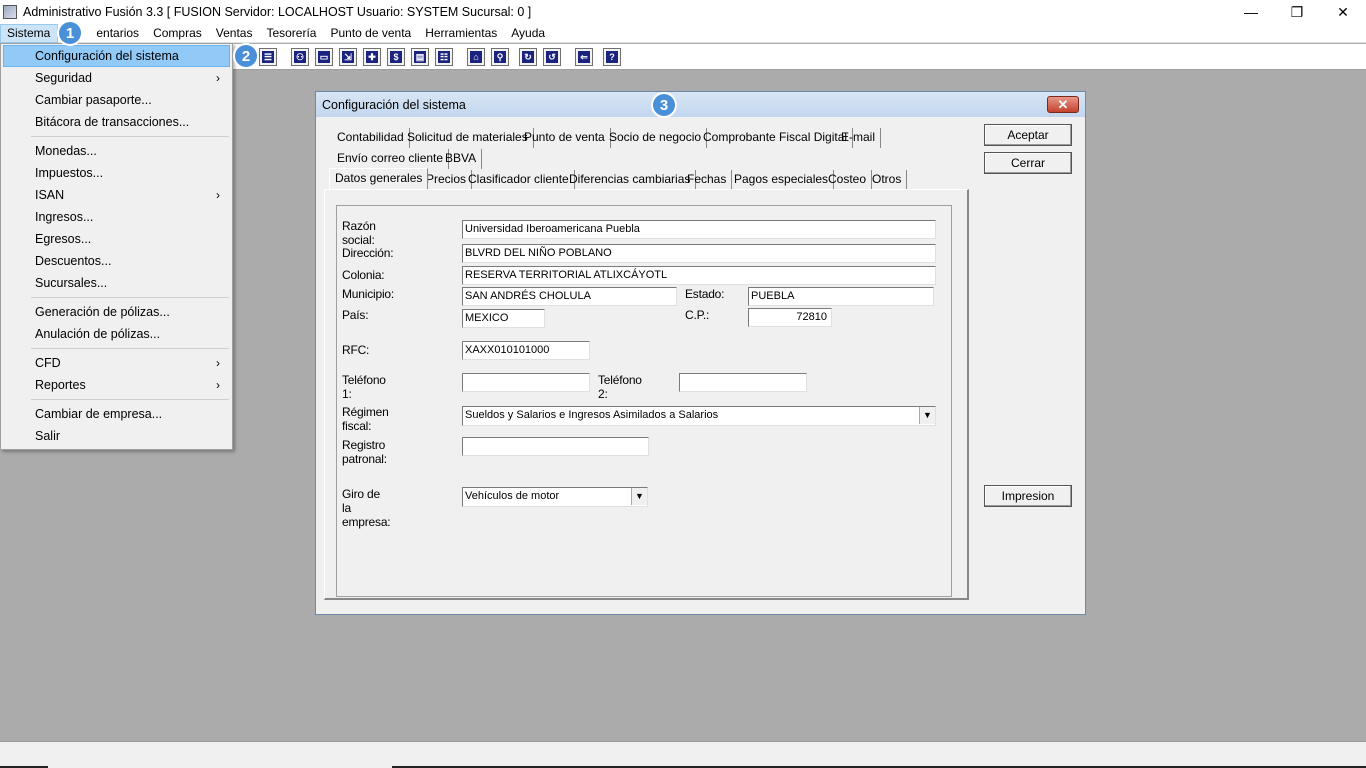 The width and height of the screenshot is (1366, 768). Describe the element at coordinates (444, 57) in the screenshot. I see `list-icon: ☷` at that location.